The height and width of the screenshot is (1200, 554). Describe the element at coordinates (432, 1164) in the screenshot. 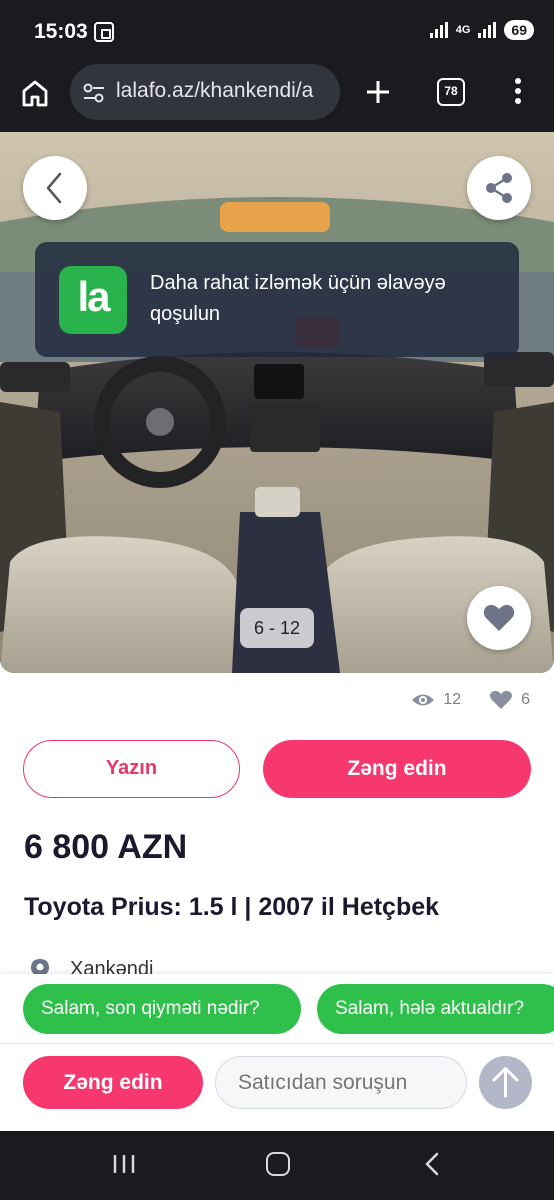

I see `nav-back-icon` at that location.